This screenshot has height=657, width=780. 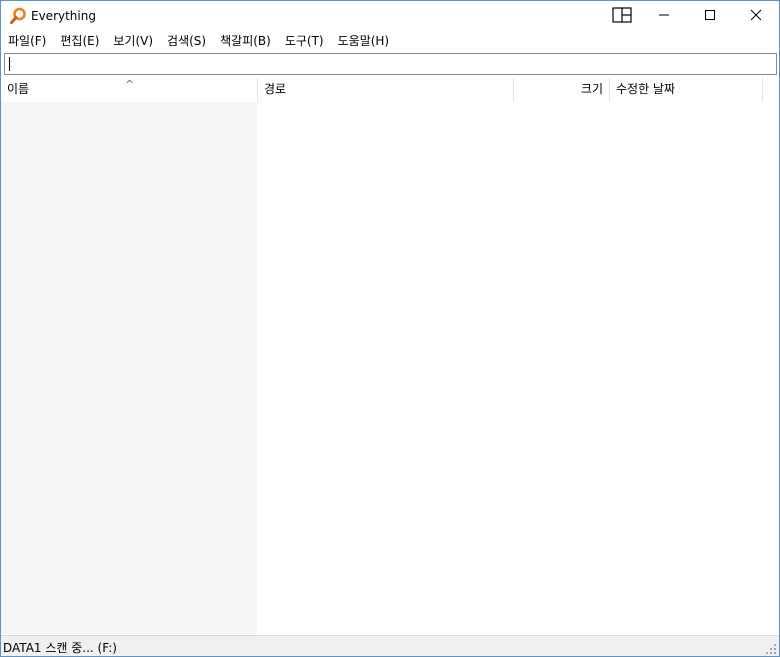 I want to click on sort-ascending-icon: ^, so click(x=130, y=84).